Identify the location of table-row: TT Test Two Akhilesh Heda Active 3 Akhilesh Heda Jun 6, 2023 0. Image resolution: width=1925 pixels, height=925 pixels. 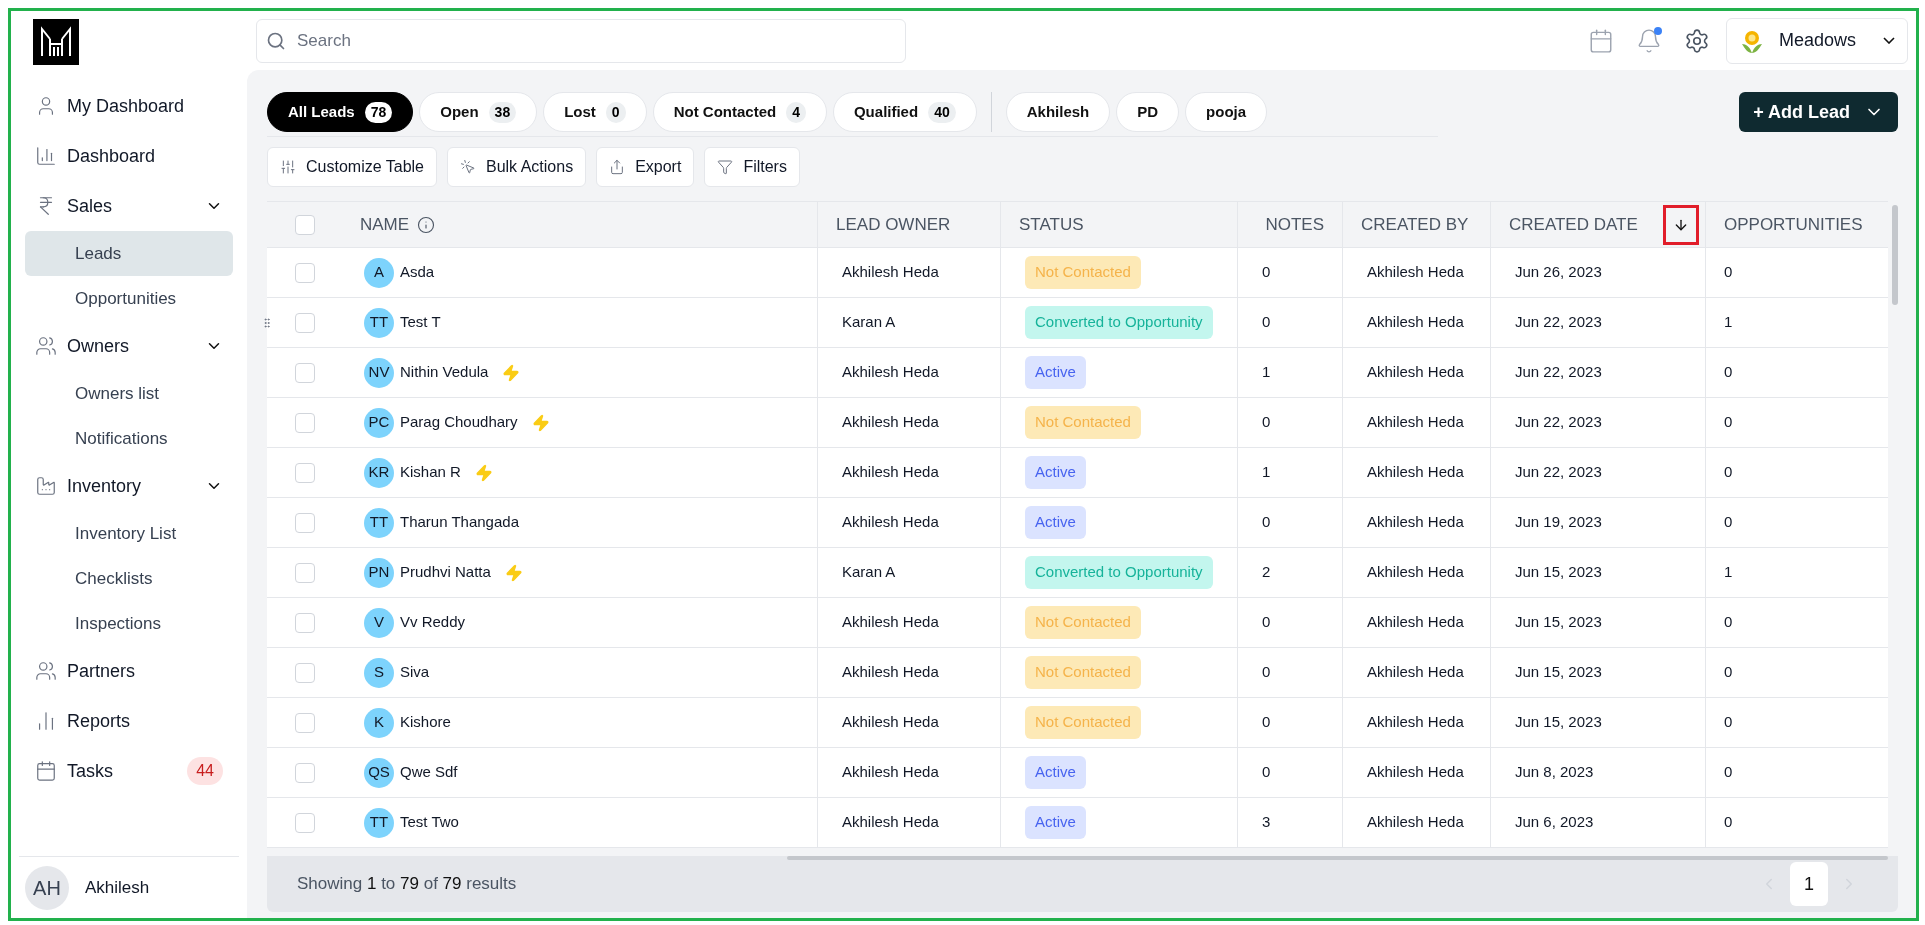
(1077, 823).